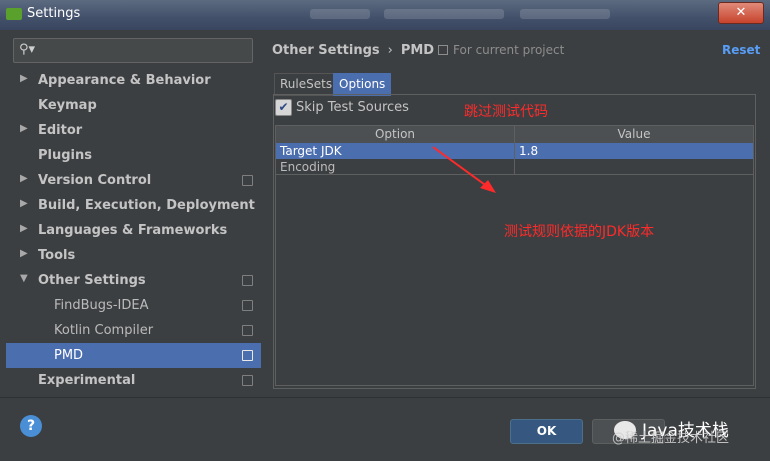 The width and height of the screenshot is (770, 461). What do you see at coordinates (460, 167) in the screenshot?
I see `annotation-arrow-line` at bounding box center [460, 167].